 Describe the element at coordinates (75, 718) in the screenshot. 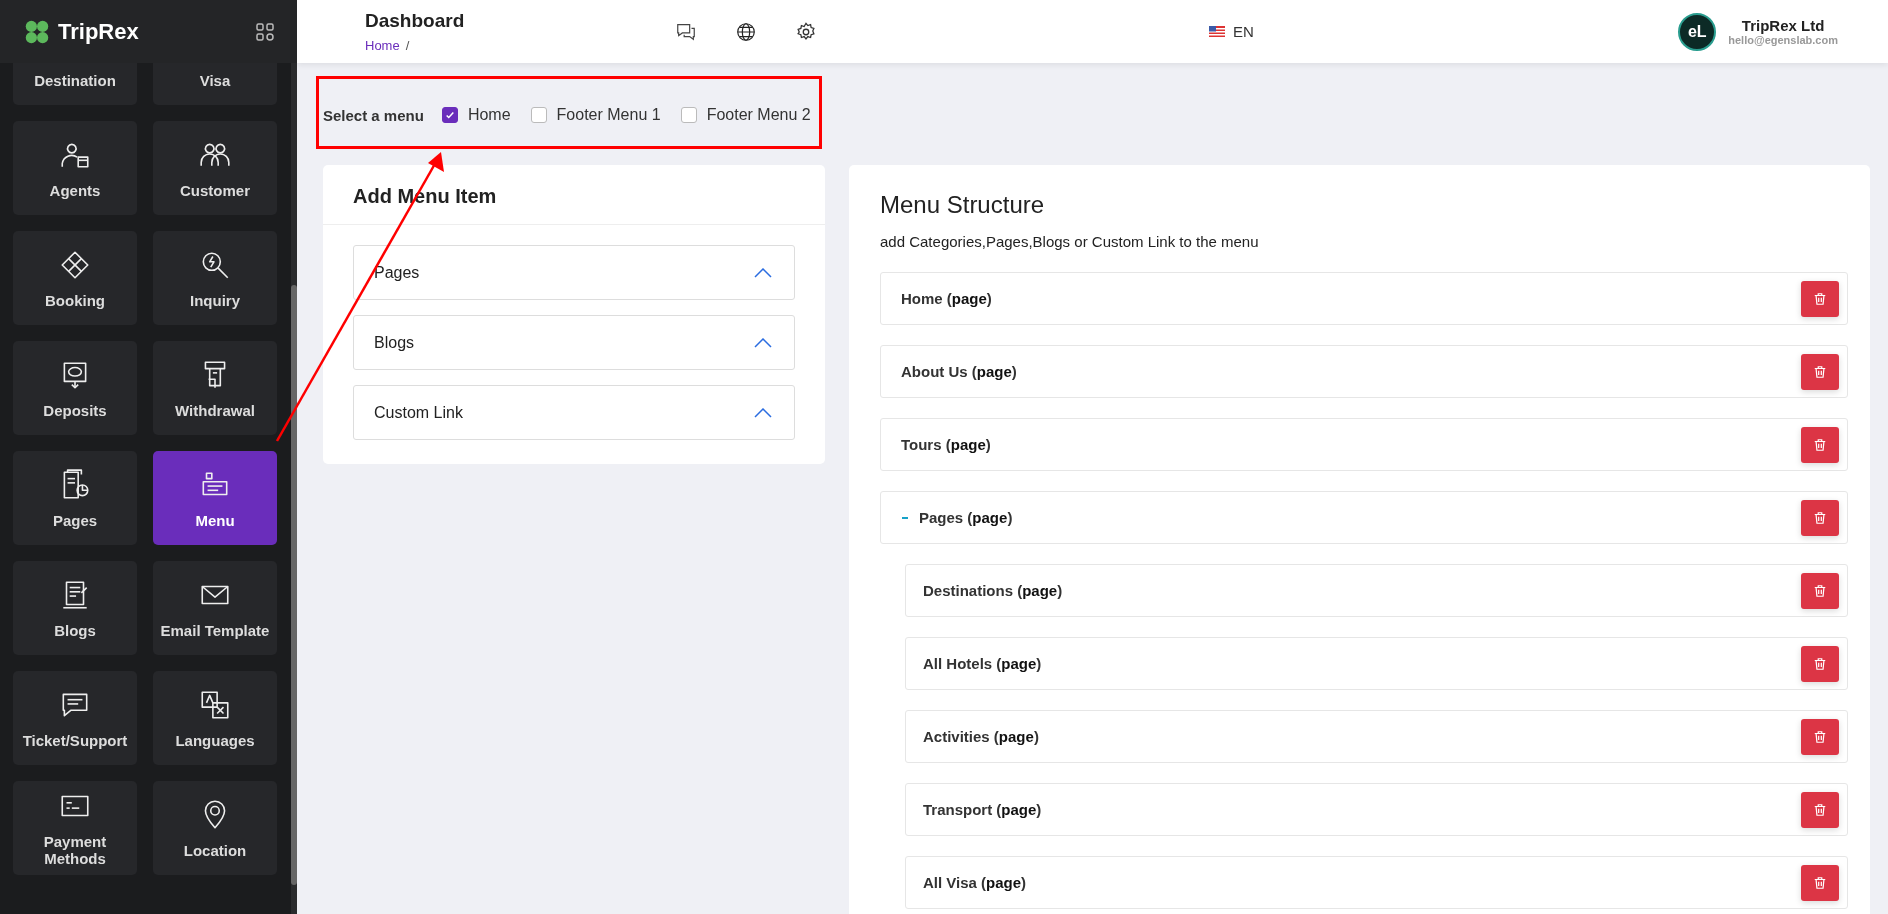

I see `sidebar-tile: Ticket/Support` at that location.